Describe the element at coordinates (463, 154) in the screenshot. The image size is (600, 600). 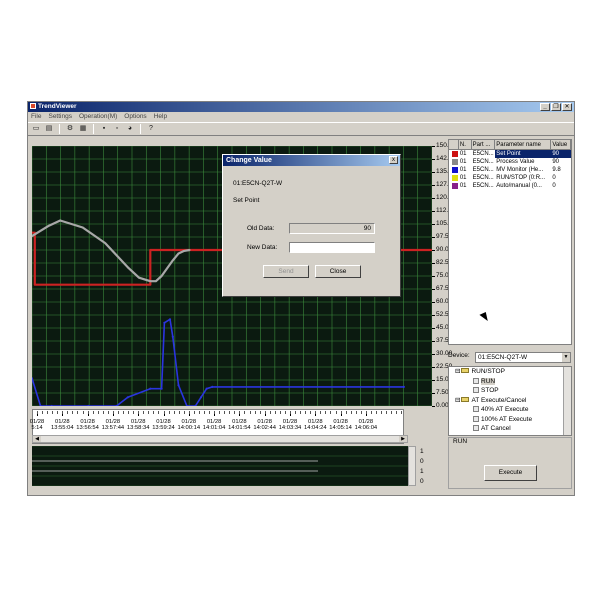
I see `row-number: 01` at that location.